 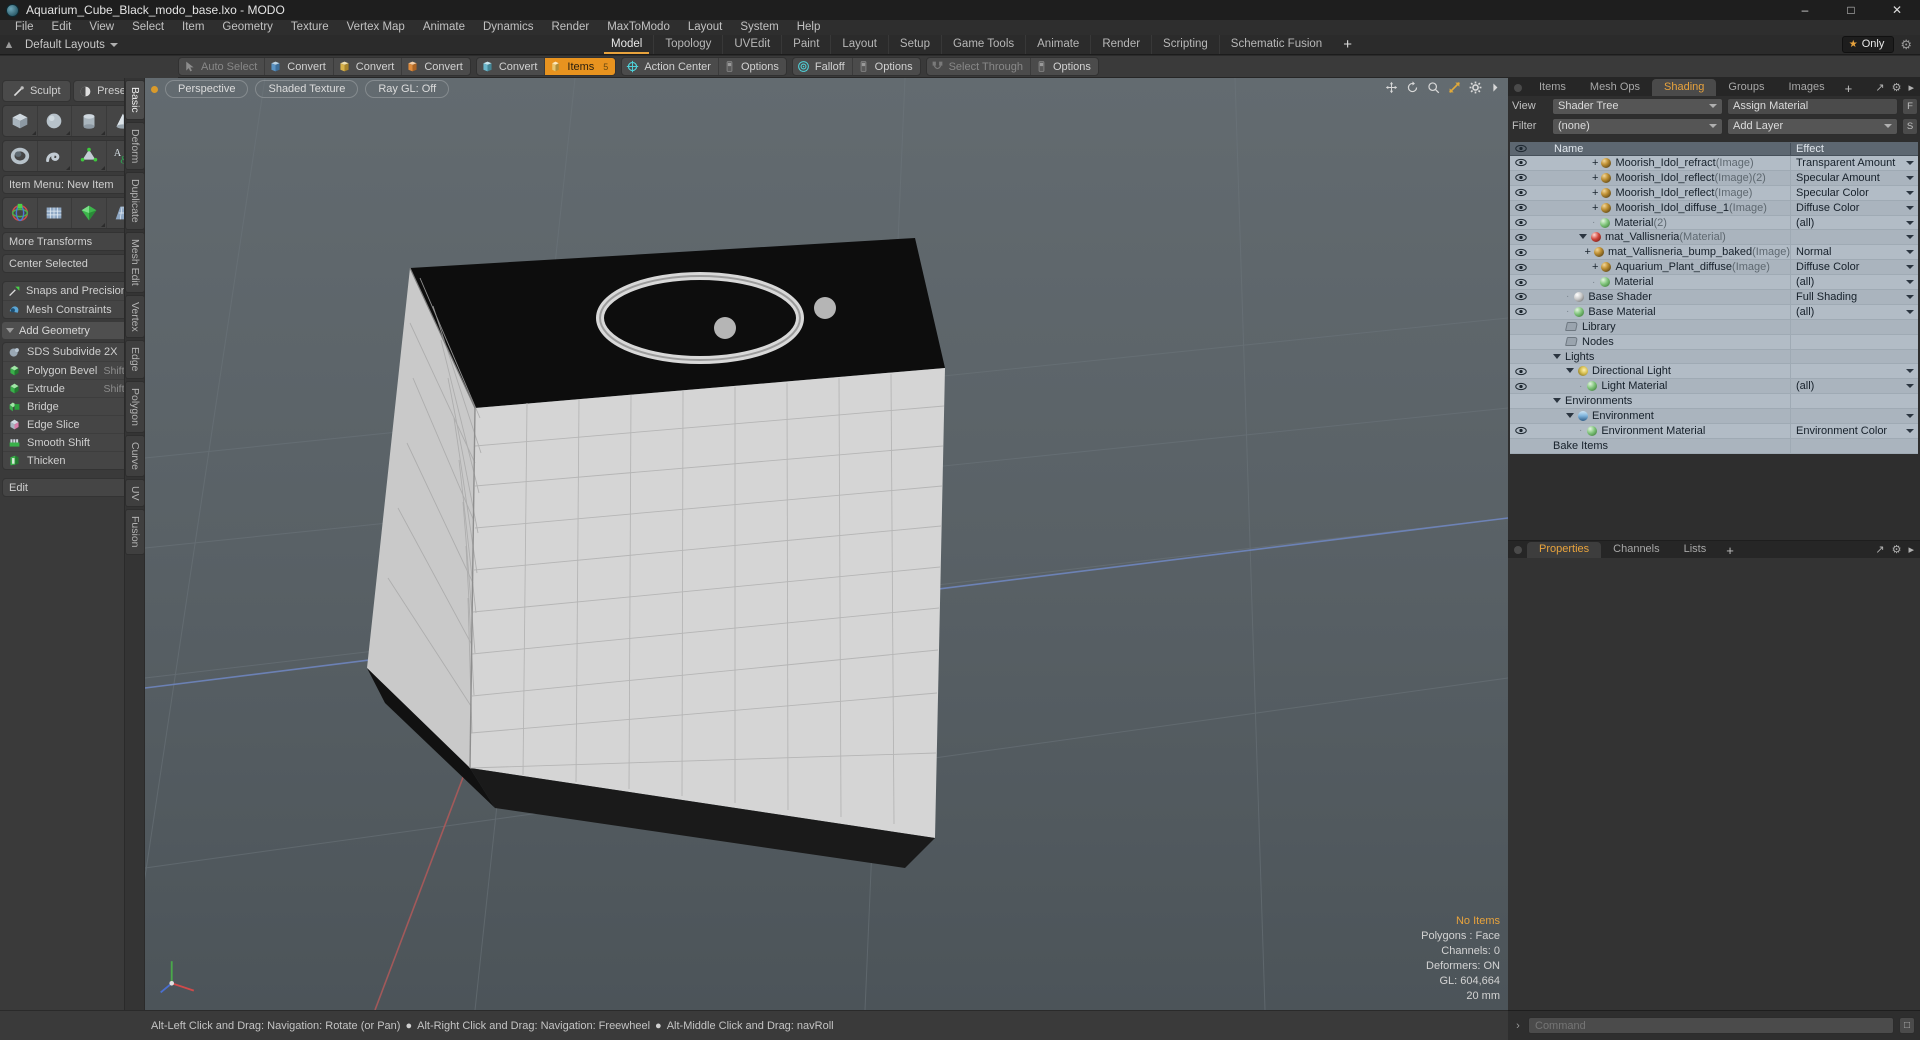 What do you see at coordinates (20, 156) in the screenshot?
I see `torus-icon` at bounding box center [20, 156].